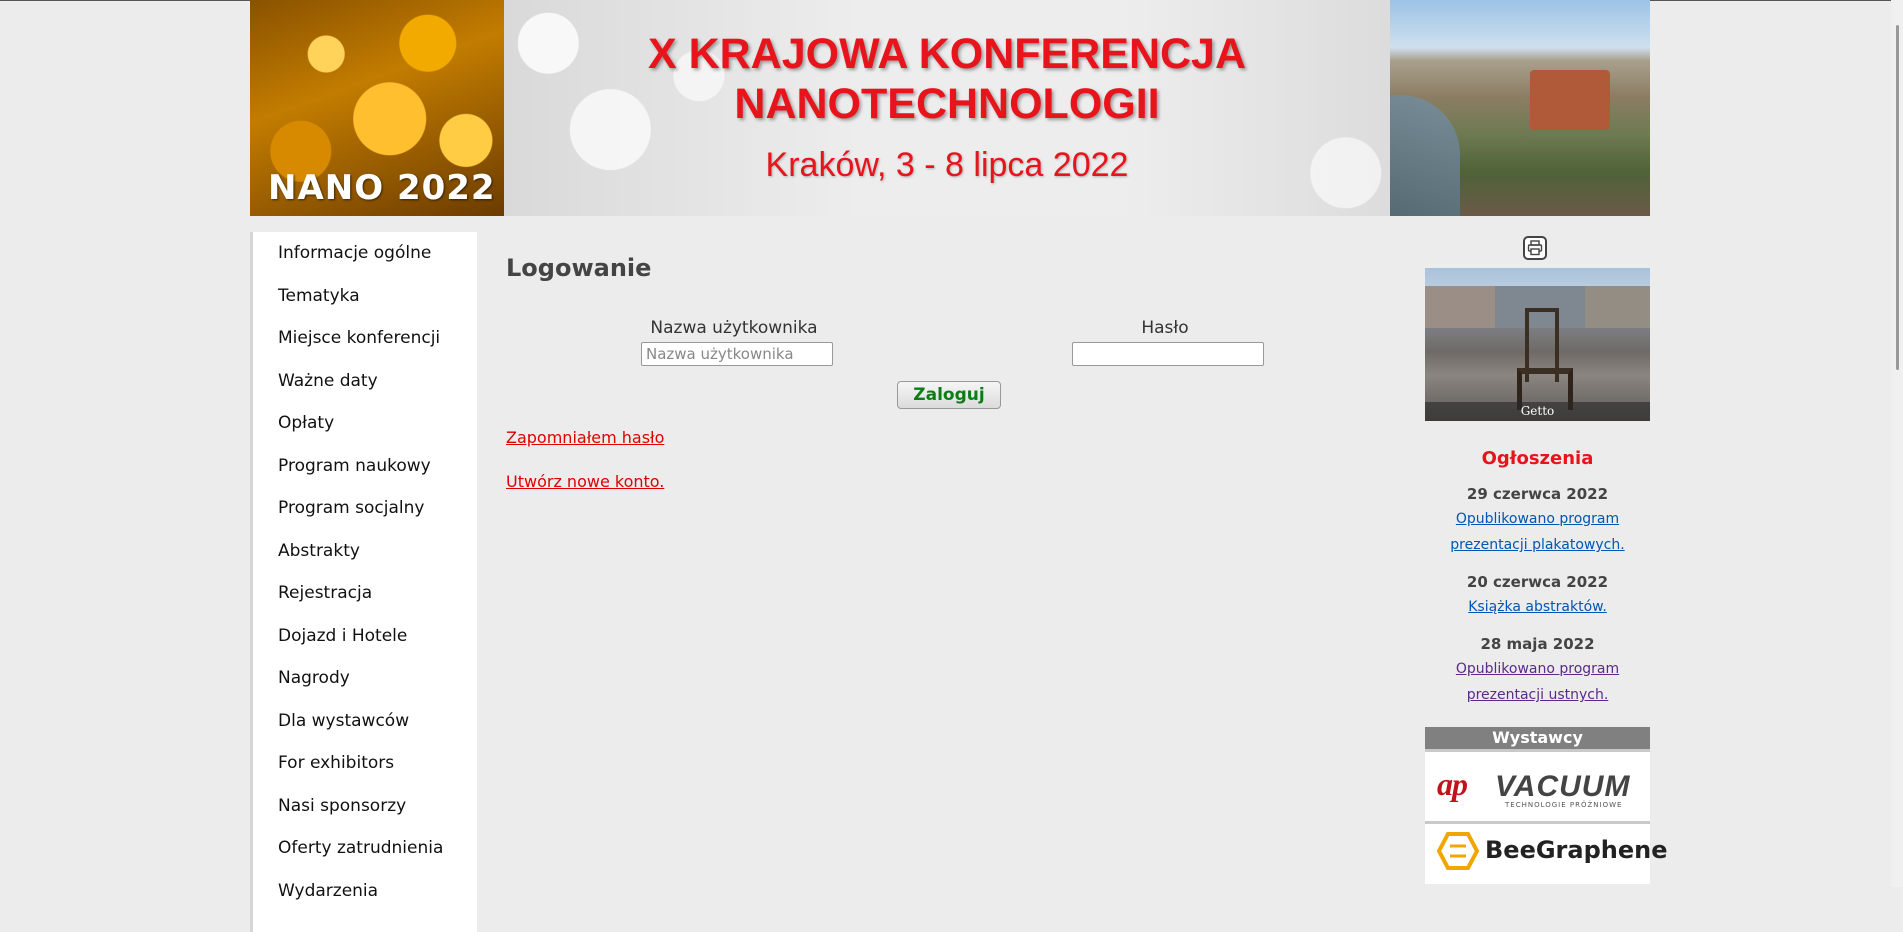 The width and height of the screenshot is (1903, 932). What do you see at coordinates (1458, 851) in the screenshot?
I see `hexagon-icon` at bounding box center [1458, 851].